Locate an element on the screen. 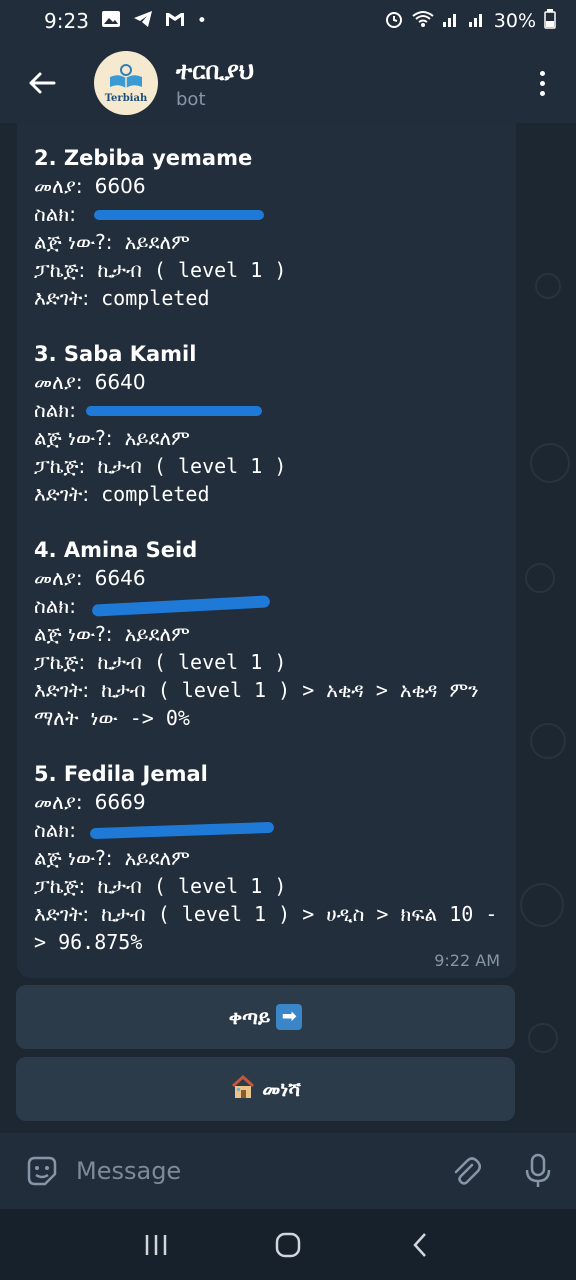 This screenshot has width=576, height=1280. recent-apps-button is located at coordinates (156, 1245).